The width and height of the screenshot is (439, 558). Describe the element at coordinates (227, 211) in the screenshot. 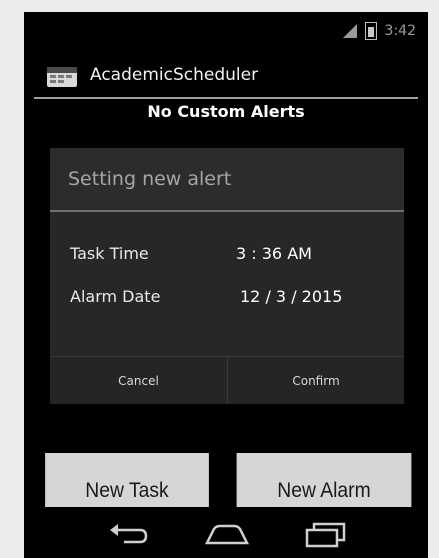

I see `dialog-title-divider` at that location.